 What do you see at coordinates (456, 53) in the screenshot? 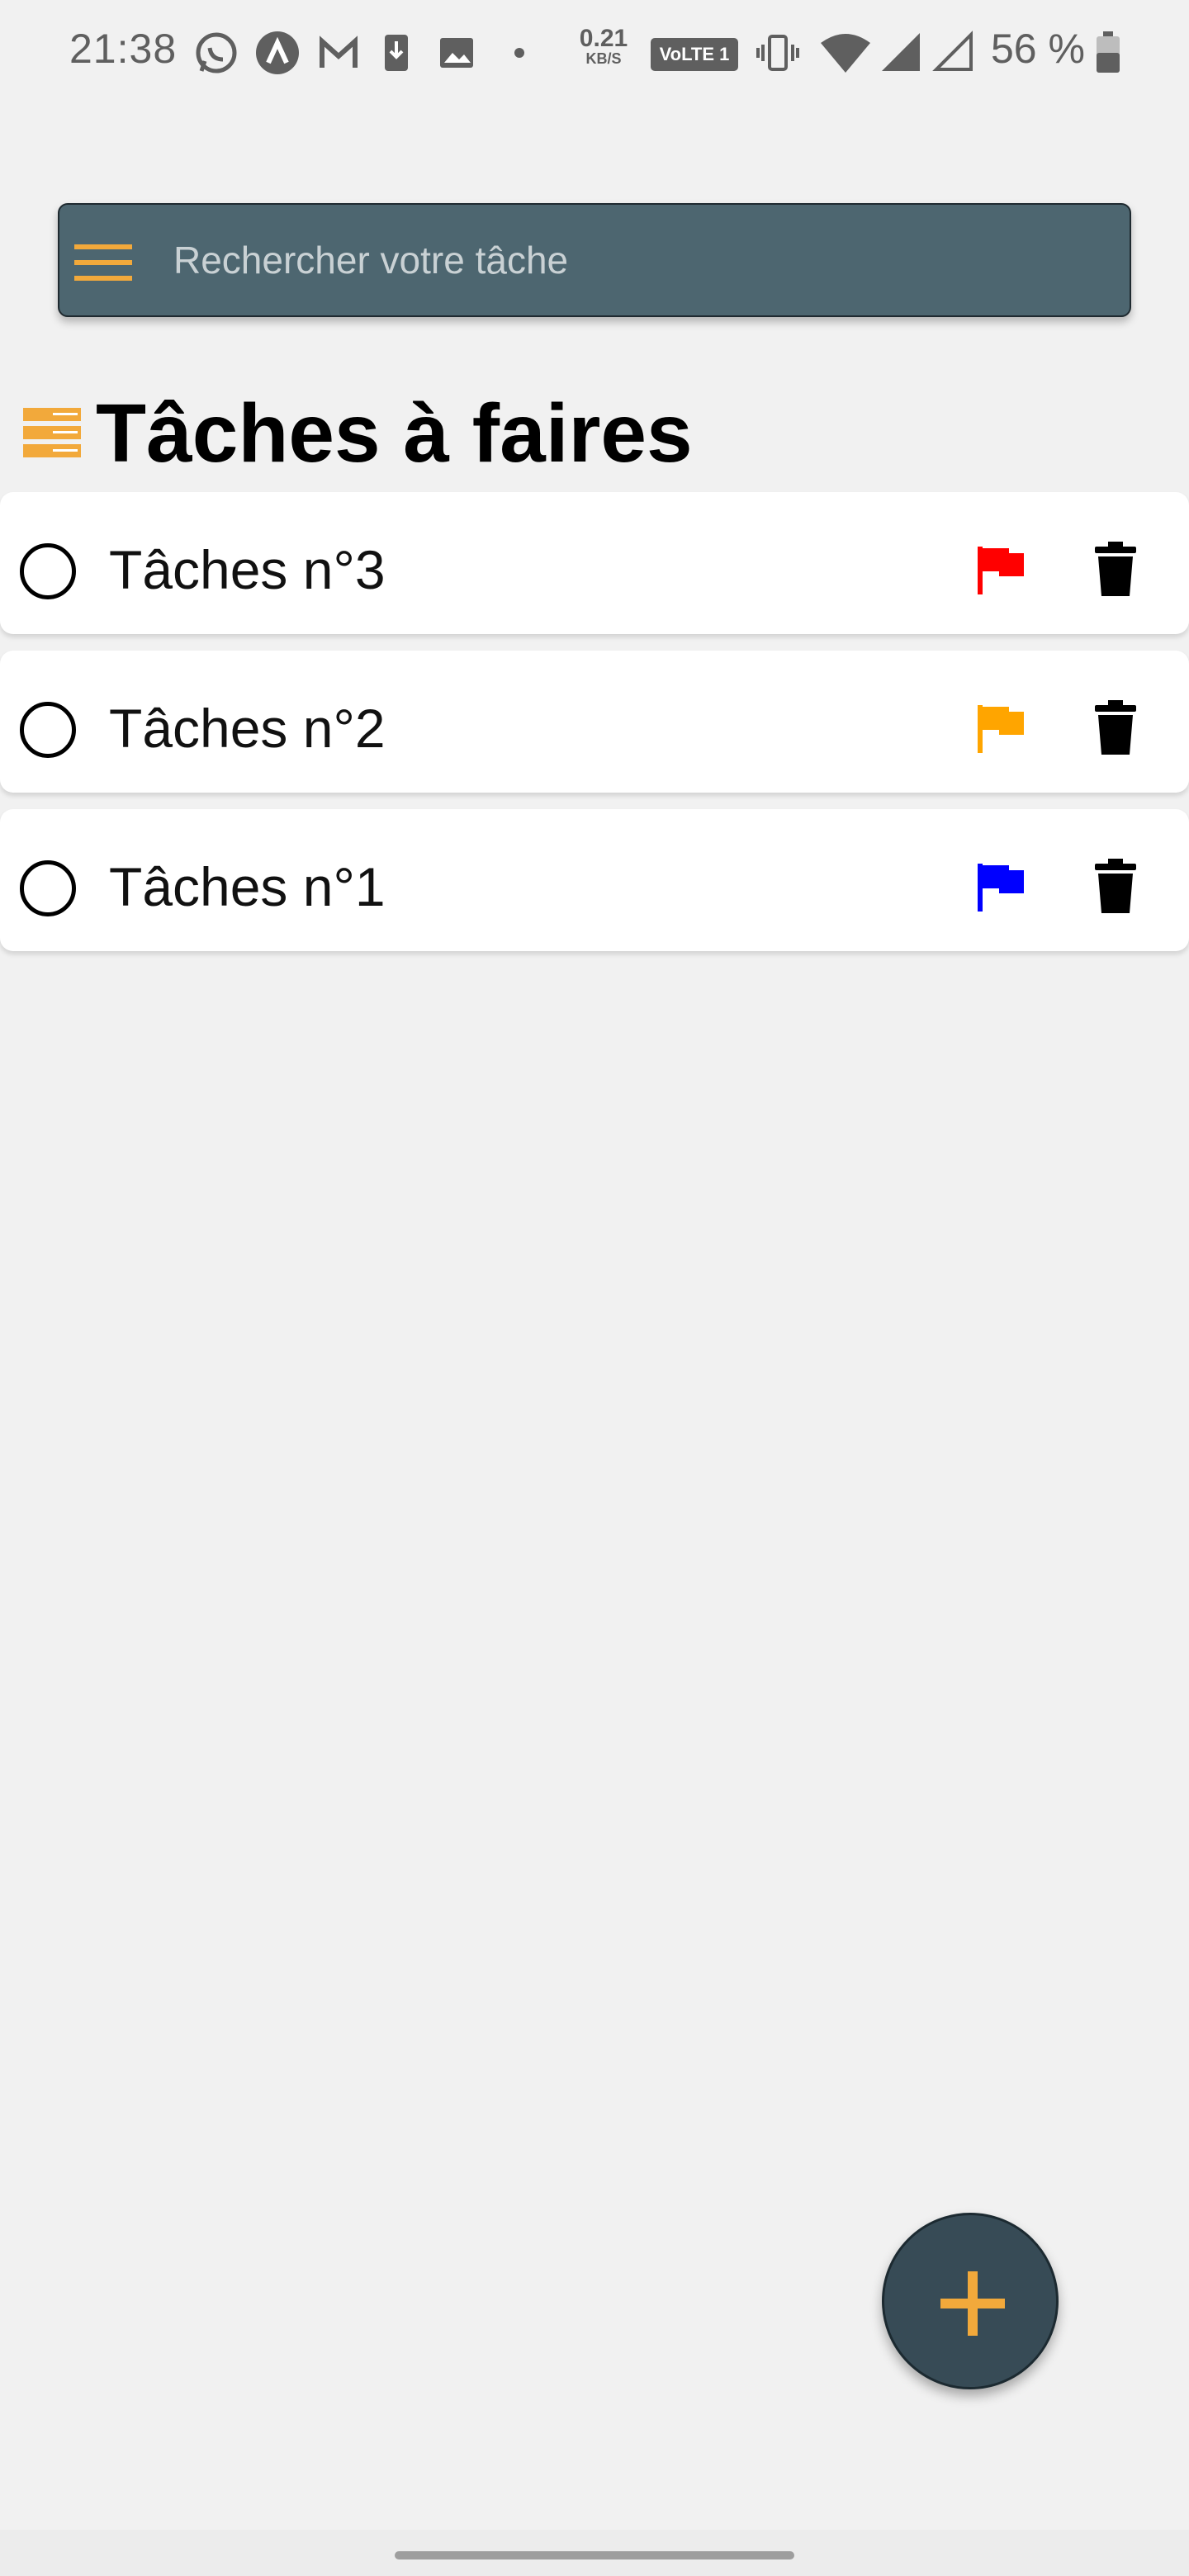
I see `image-icon` at bounding box center [456, 53].